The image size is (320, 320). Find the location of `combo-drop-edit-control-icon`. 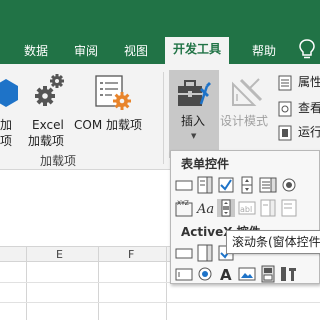

combo-drop-edit-control-icon is located at coordinates (289, 208).